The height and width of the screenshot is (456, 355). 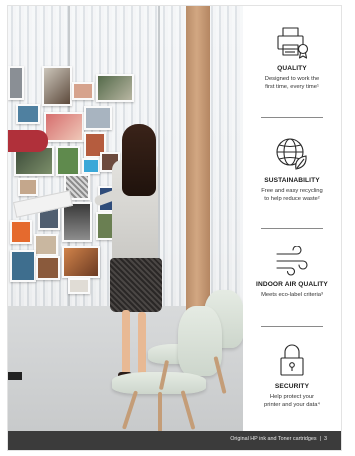 What do you see at coordinates (292, 68) in the screenshot?
I see `feature-title: QUALITY` at bounding box center [292, 68].